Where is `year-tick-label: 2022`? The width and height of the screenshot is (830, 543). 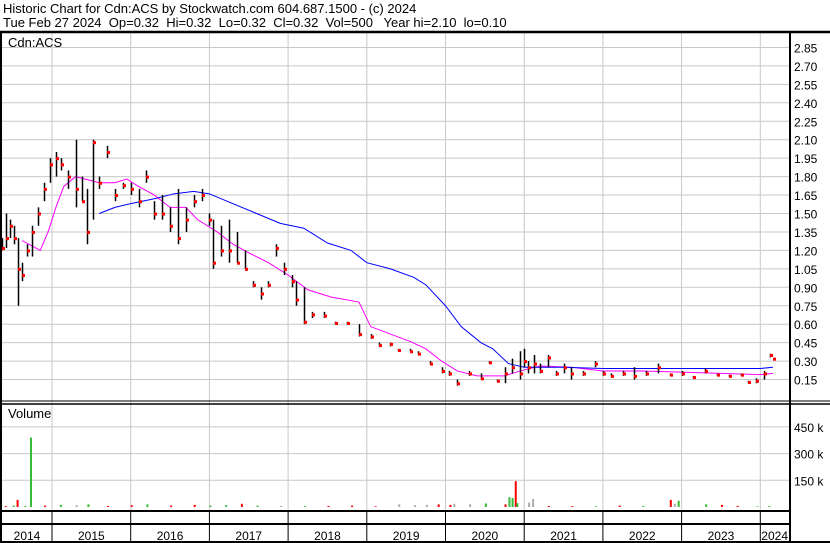
year-tick-label: 2022 is located at coordinates (642, 536).